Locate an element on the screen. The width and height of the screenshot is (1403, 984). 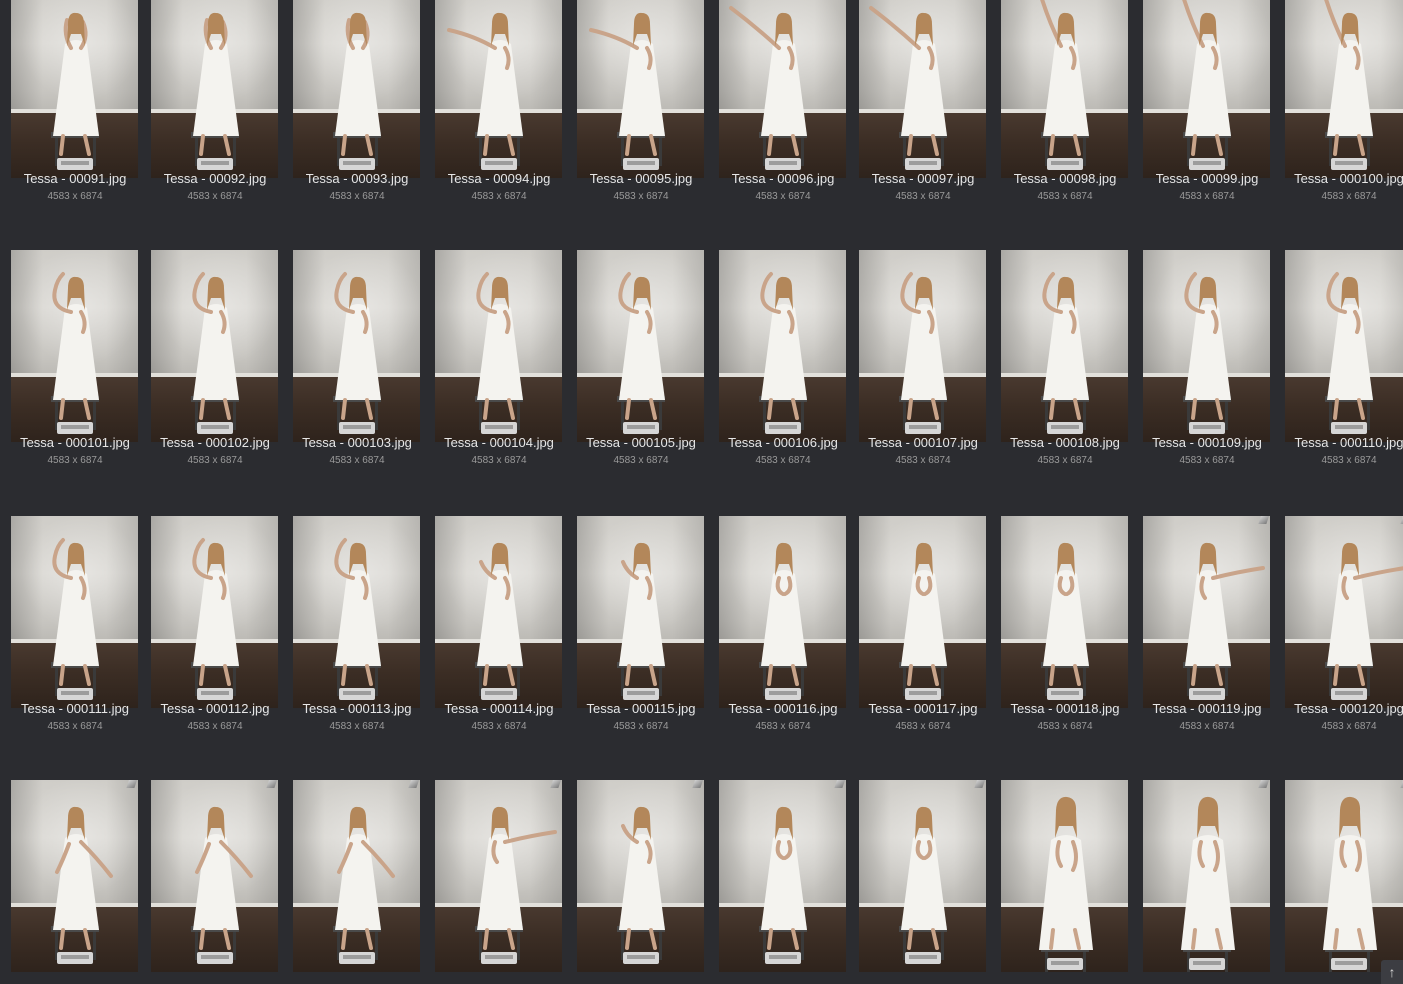
thumbnail-tile: Tessa - 000112.jpg 4583 x 6874 is located at coordinates (222, 636).